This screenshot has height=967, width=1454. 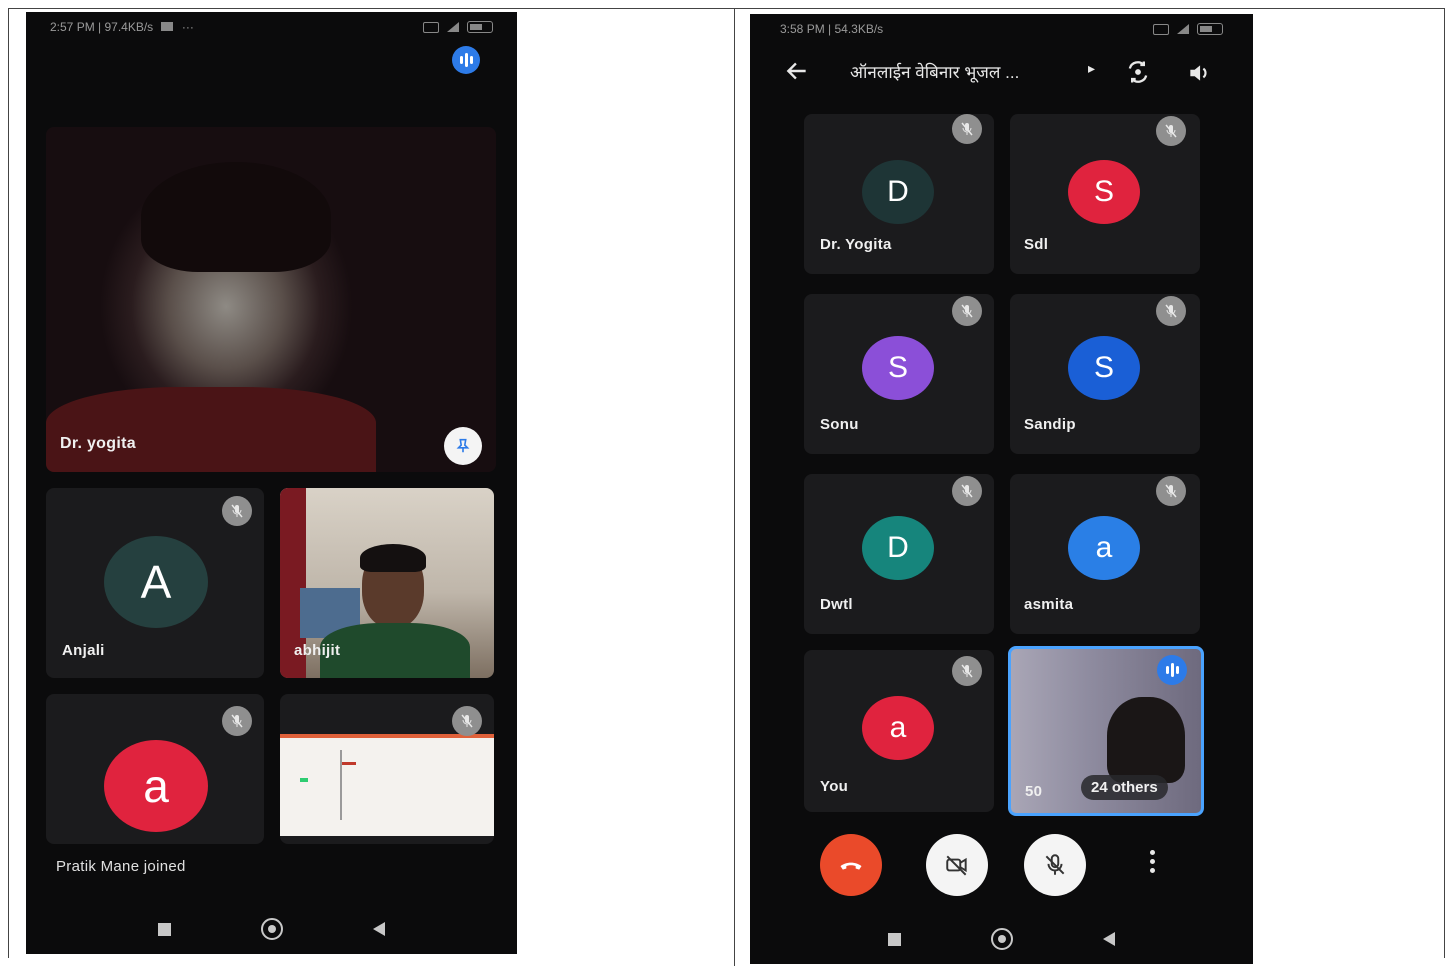 I want to click on participant-name: Sandip, so click(x=1050, y=424).